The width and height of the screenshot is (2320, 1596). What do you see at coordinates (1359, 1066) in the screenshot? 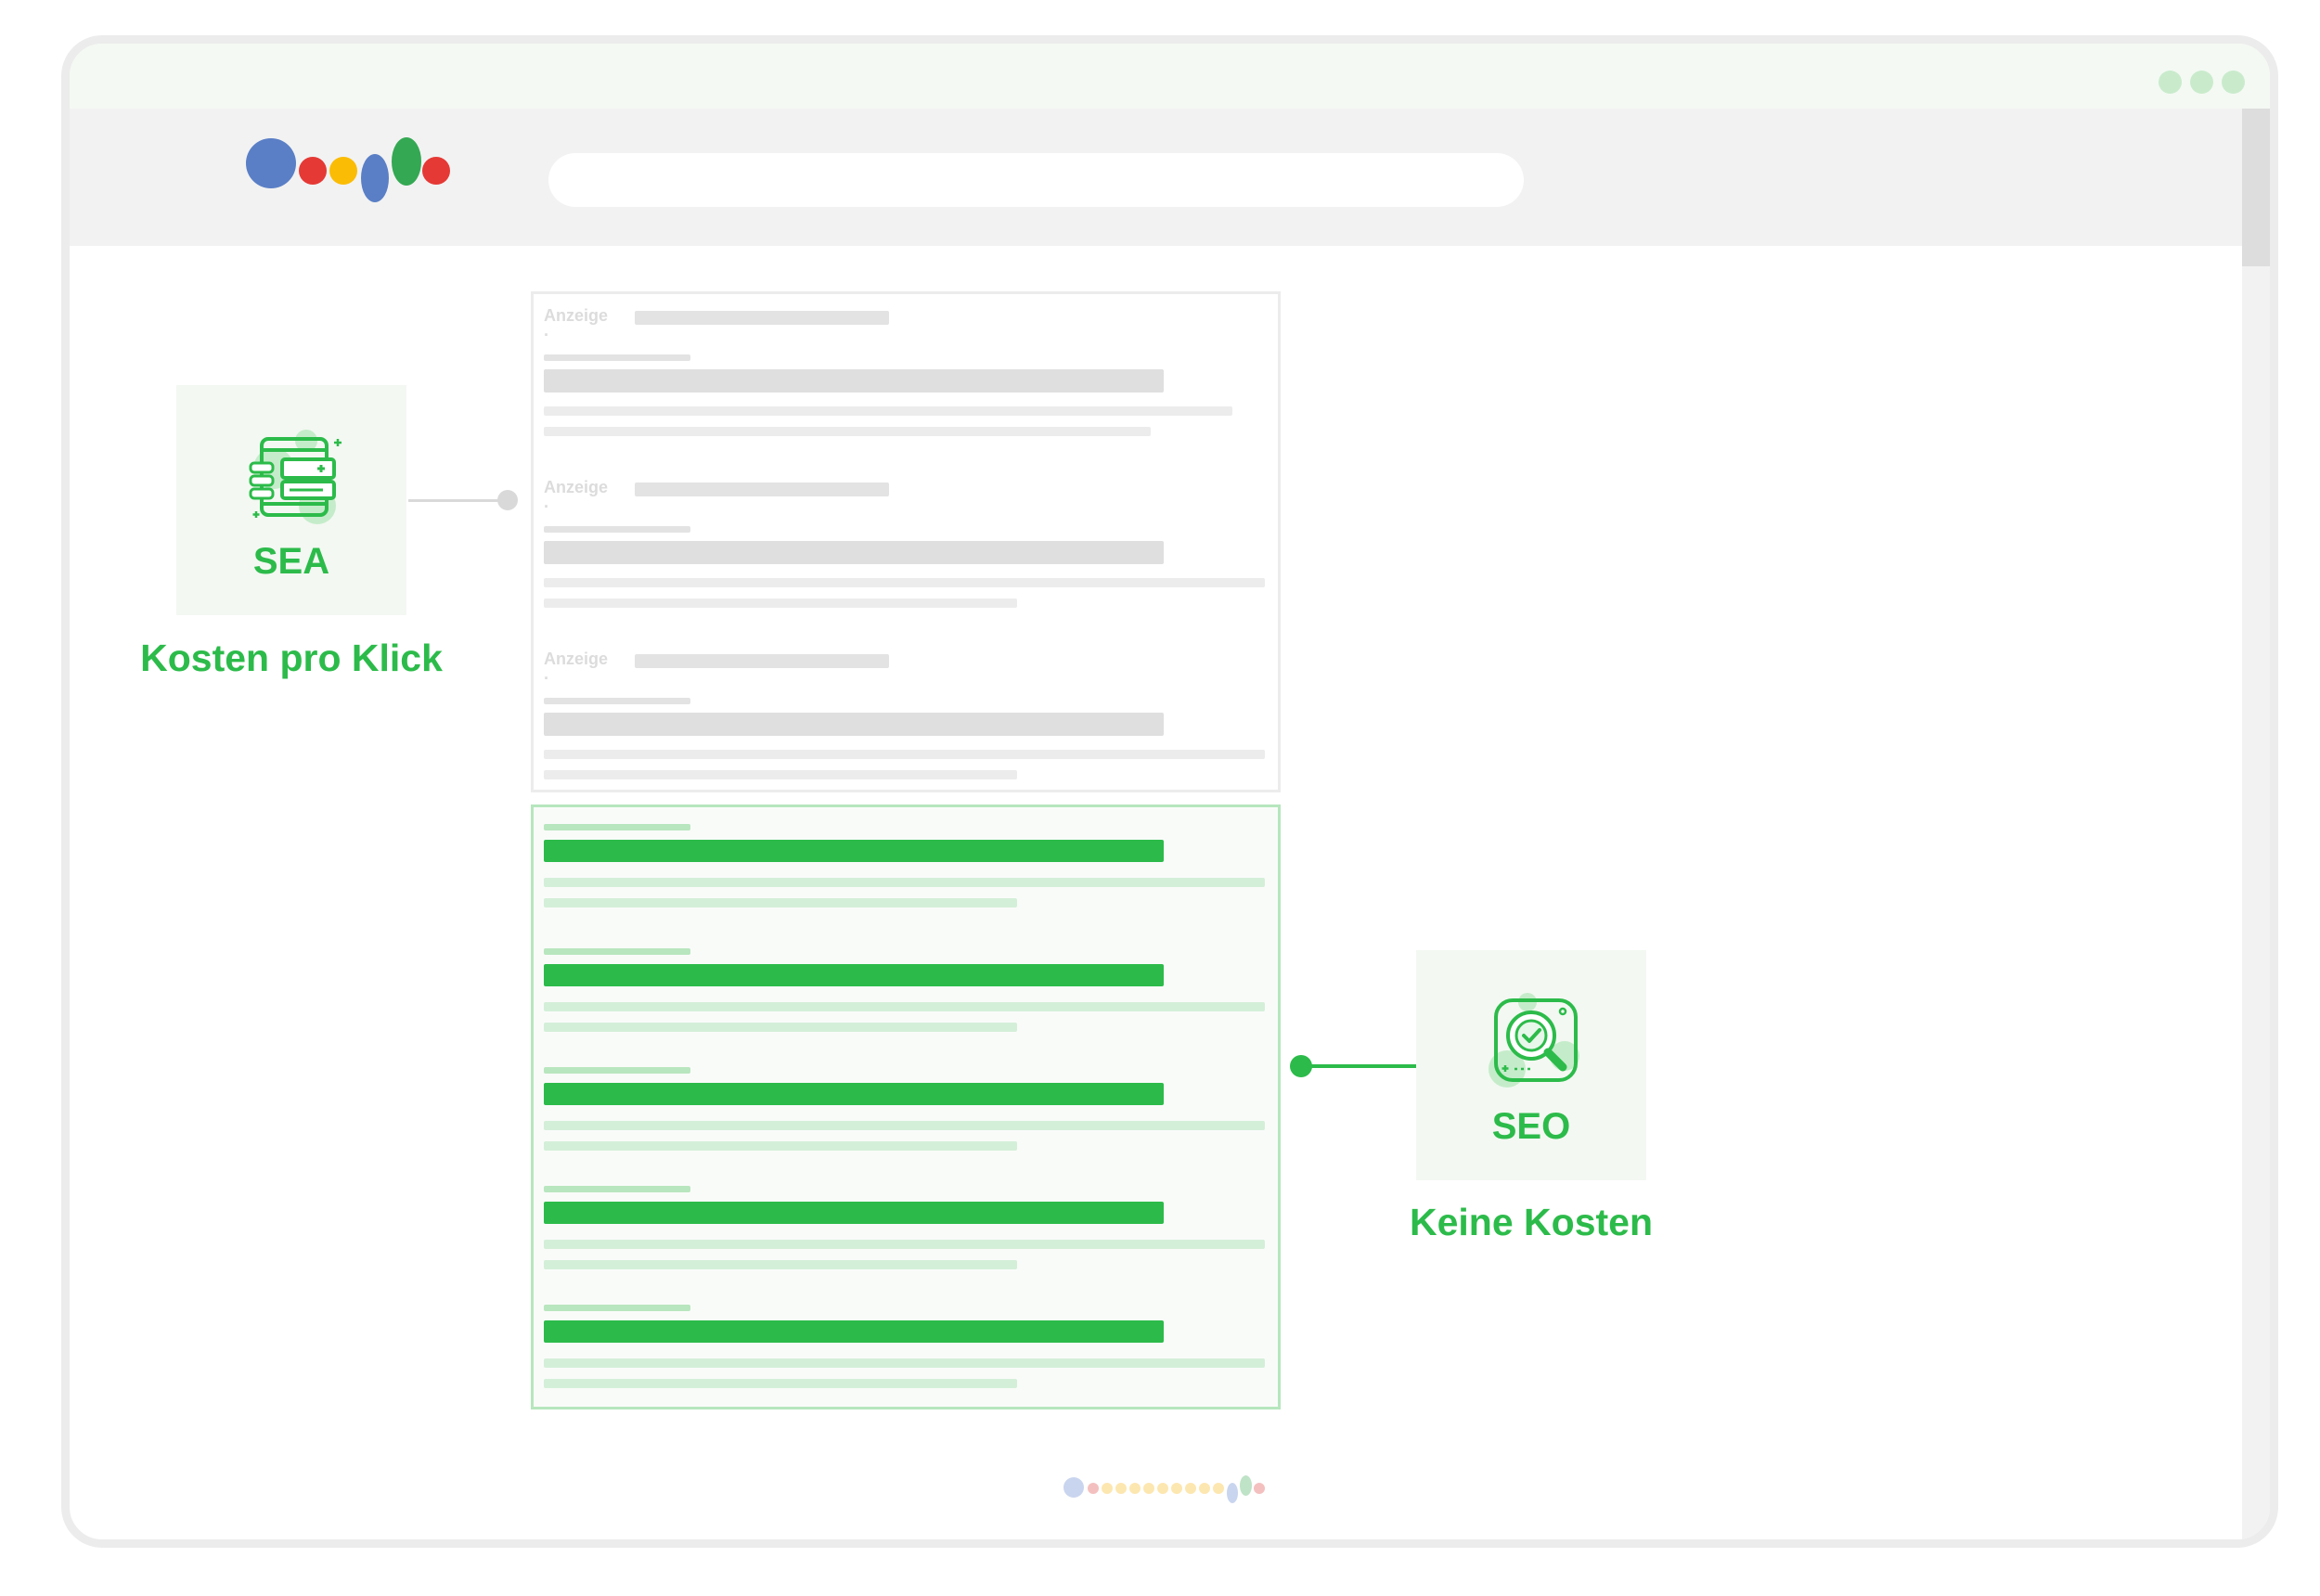
I see `seo-connector-line` at bounding box center [1359, 1066].